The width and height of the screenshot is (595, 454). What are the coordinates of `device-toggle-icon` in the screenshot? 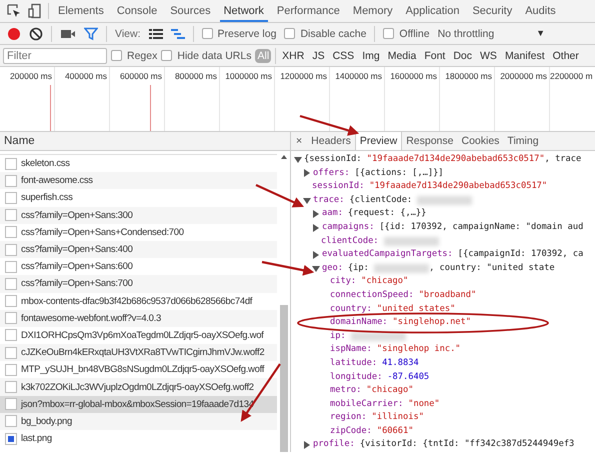 It's located at (35, 11).